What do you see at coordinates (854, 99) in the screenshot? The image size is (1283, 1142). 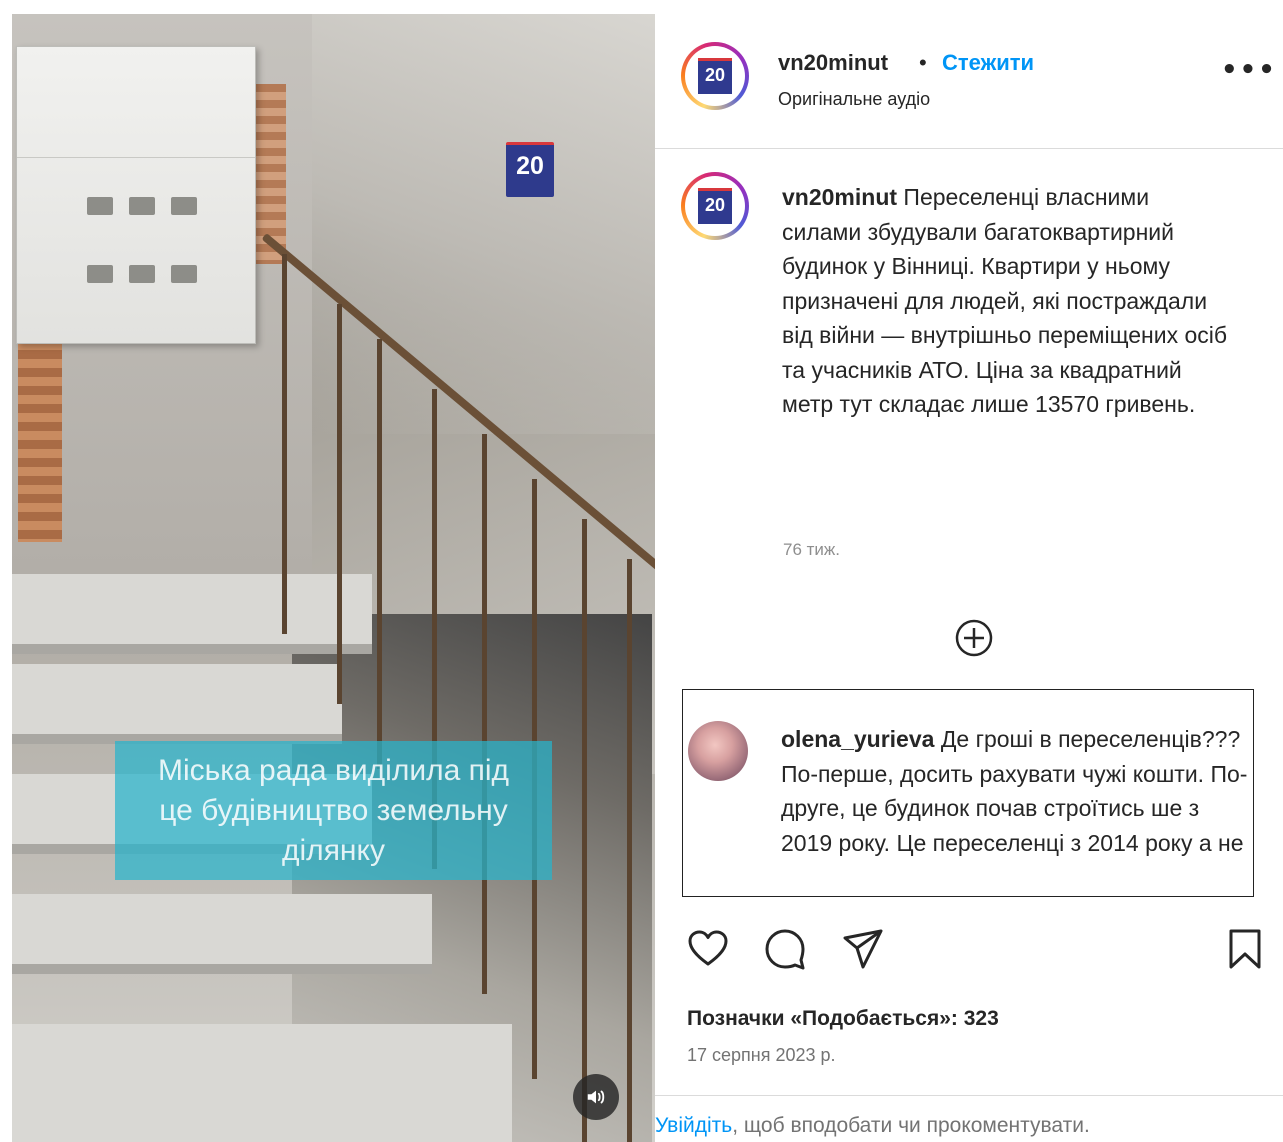 I see `audio-label: Оригінальне аудіо` at bounding box center [854, 99].